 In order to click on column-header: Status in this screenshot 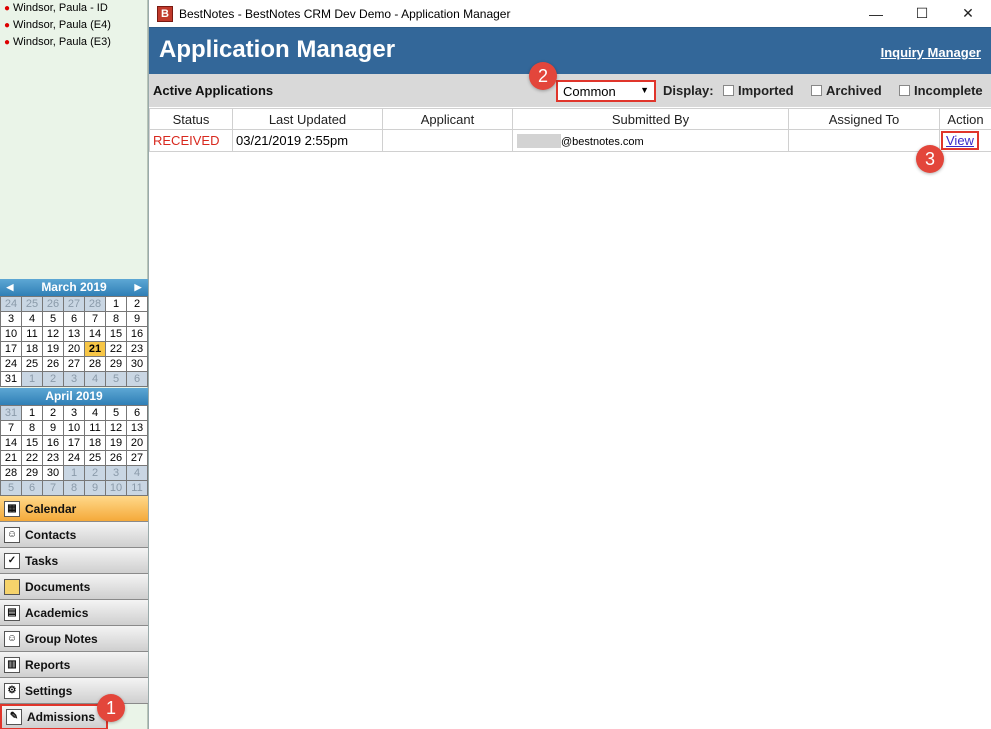, I will do `click(191, 119)`.